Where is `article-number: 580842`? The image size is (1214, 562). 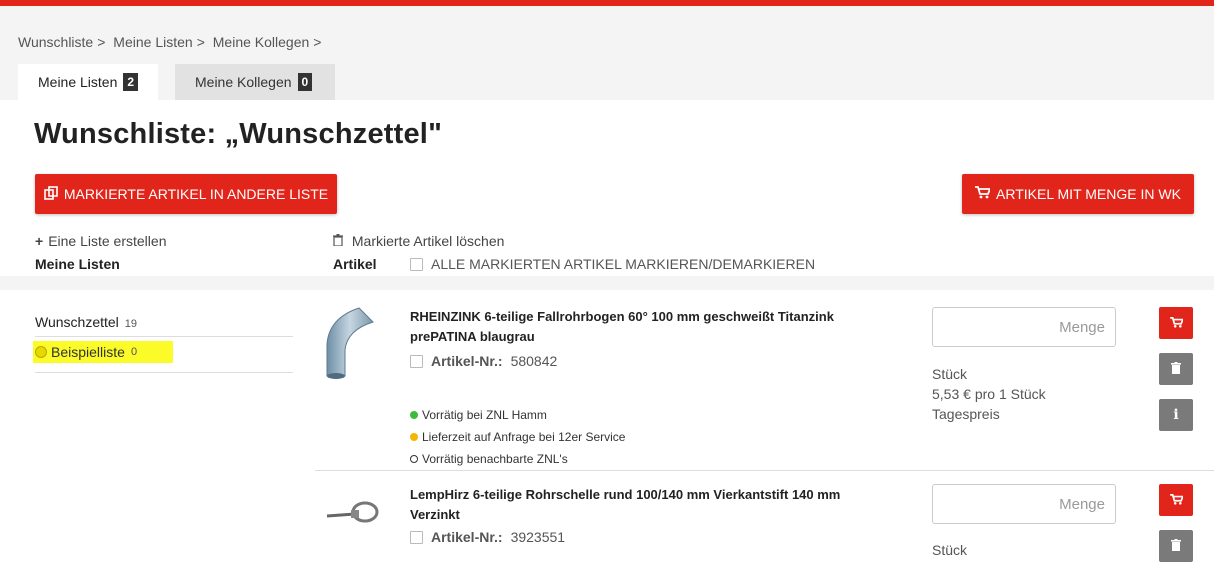
article-number: 580842 is located at coordinates (534, 361).